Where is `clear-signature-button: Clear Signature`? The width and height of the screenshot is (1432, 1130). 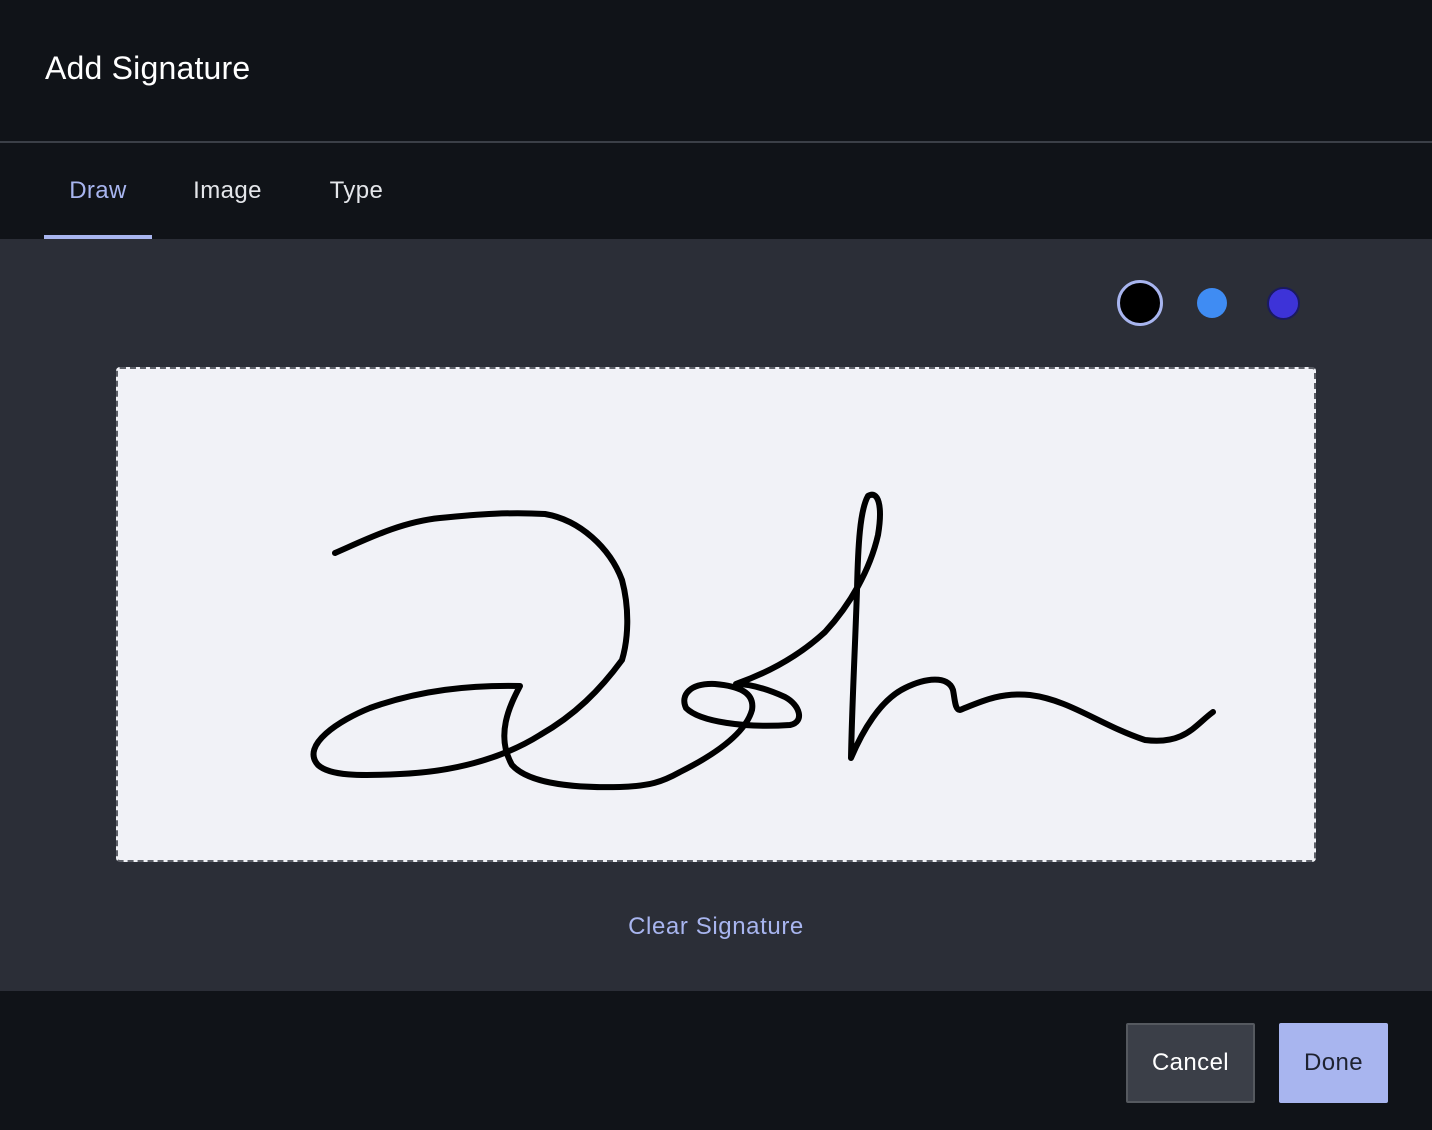 clear-signature-button: Clear Signature is located at coordinates (716, 927).